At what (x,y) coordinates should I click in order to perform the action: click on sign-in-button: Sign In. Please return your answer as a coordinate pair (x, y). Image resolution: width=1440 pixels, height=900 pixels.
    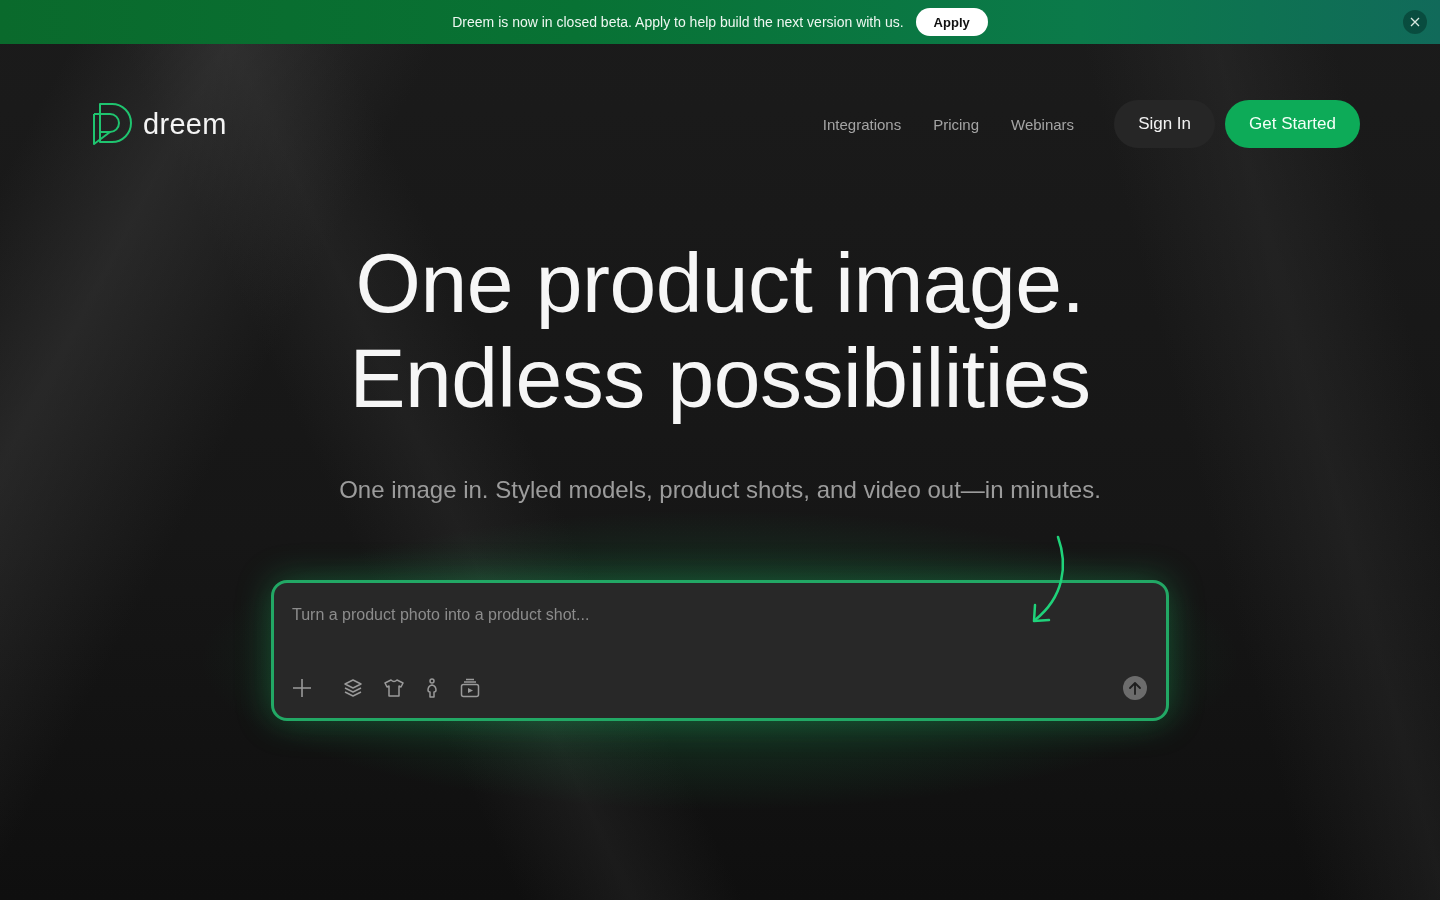
    Looking at the image, I should click on (1165, 124).